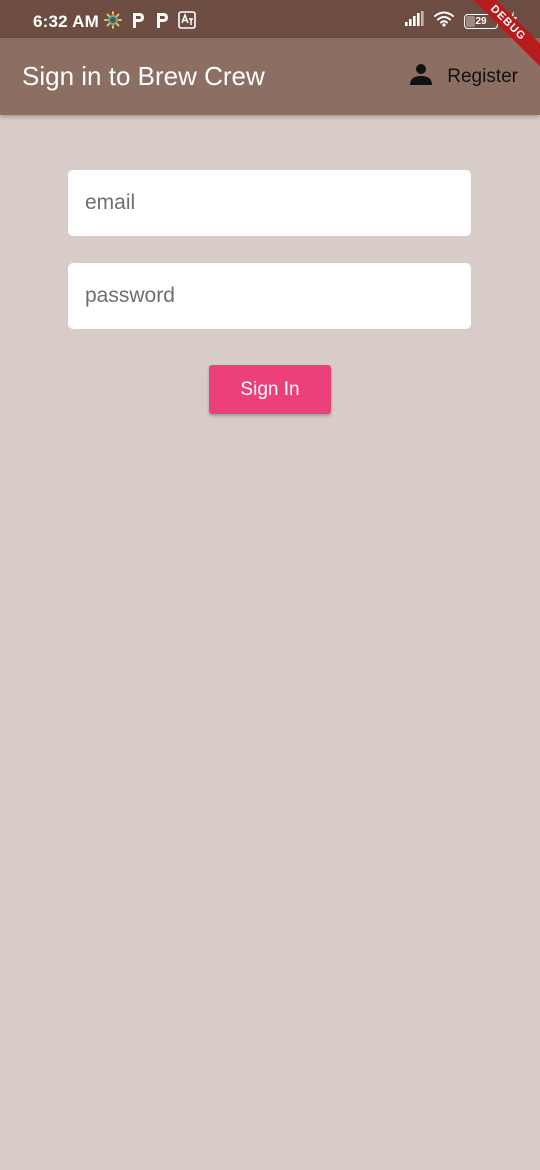 This screenshot has width=540, height=1170. I want to click on register-label: Register, so click(482, 76).